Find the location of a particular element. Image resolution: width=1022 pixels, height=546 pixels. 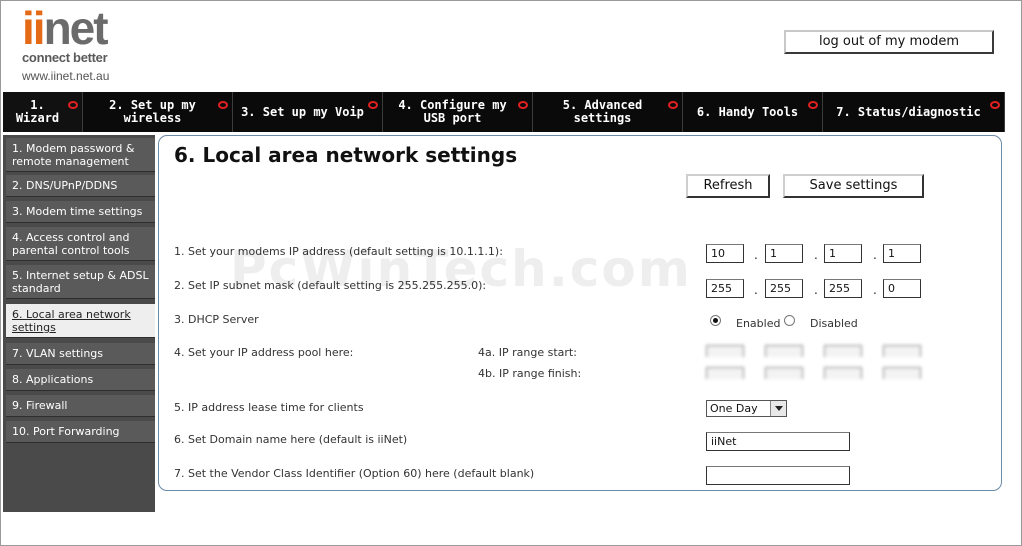

tab-advanced: 5. Advanced settings is located at coordinates (608, 112).